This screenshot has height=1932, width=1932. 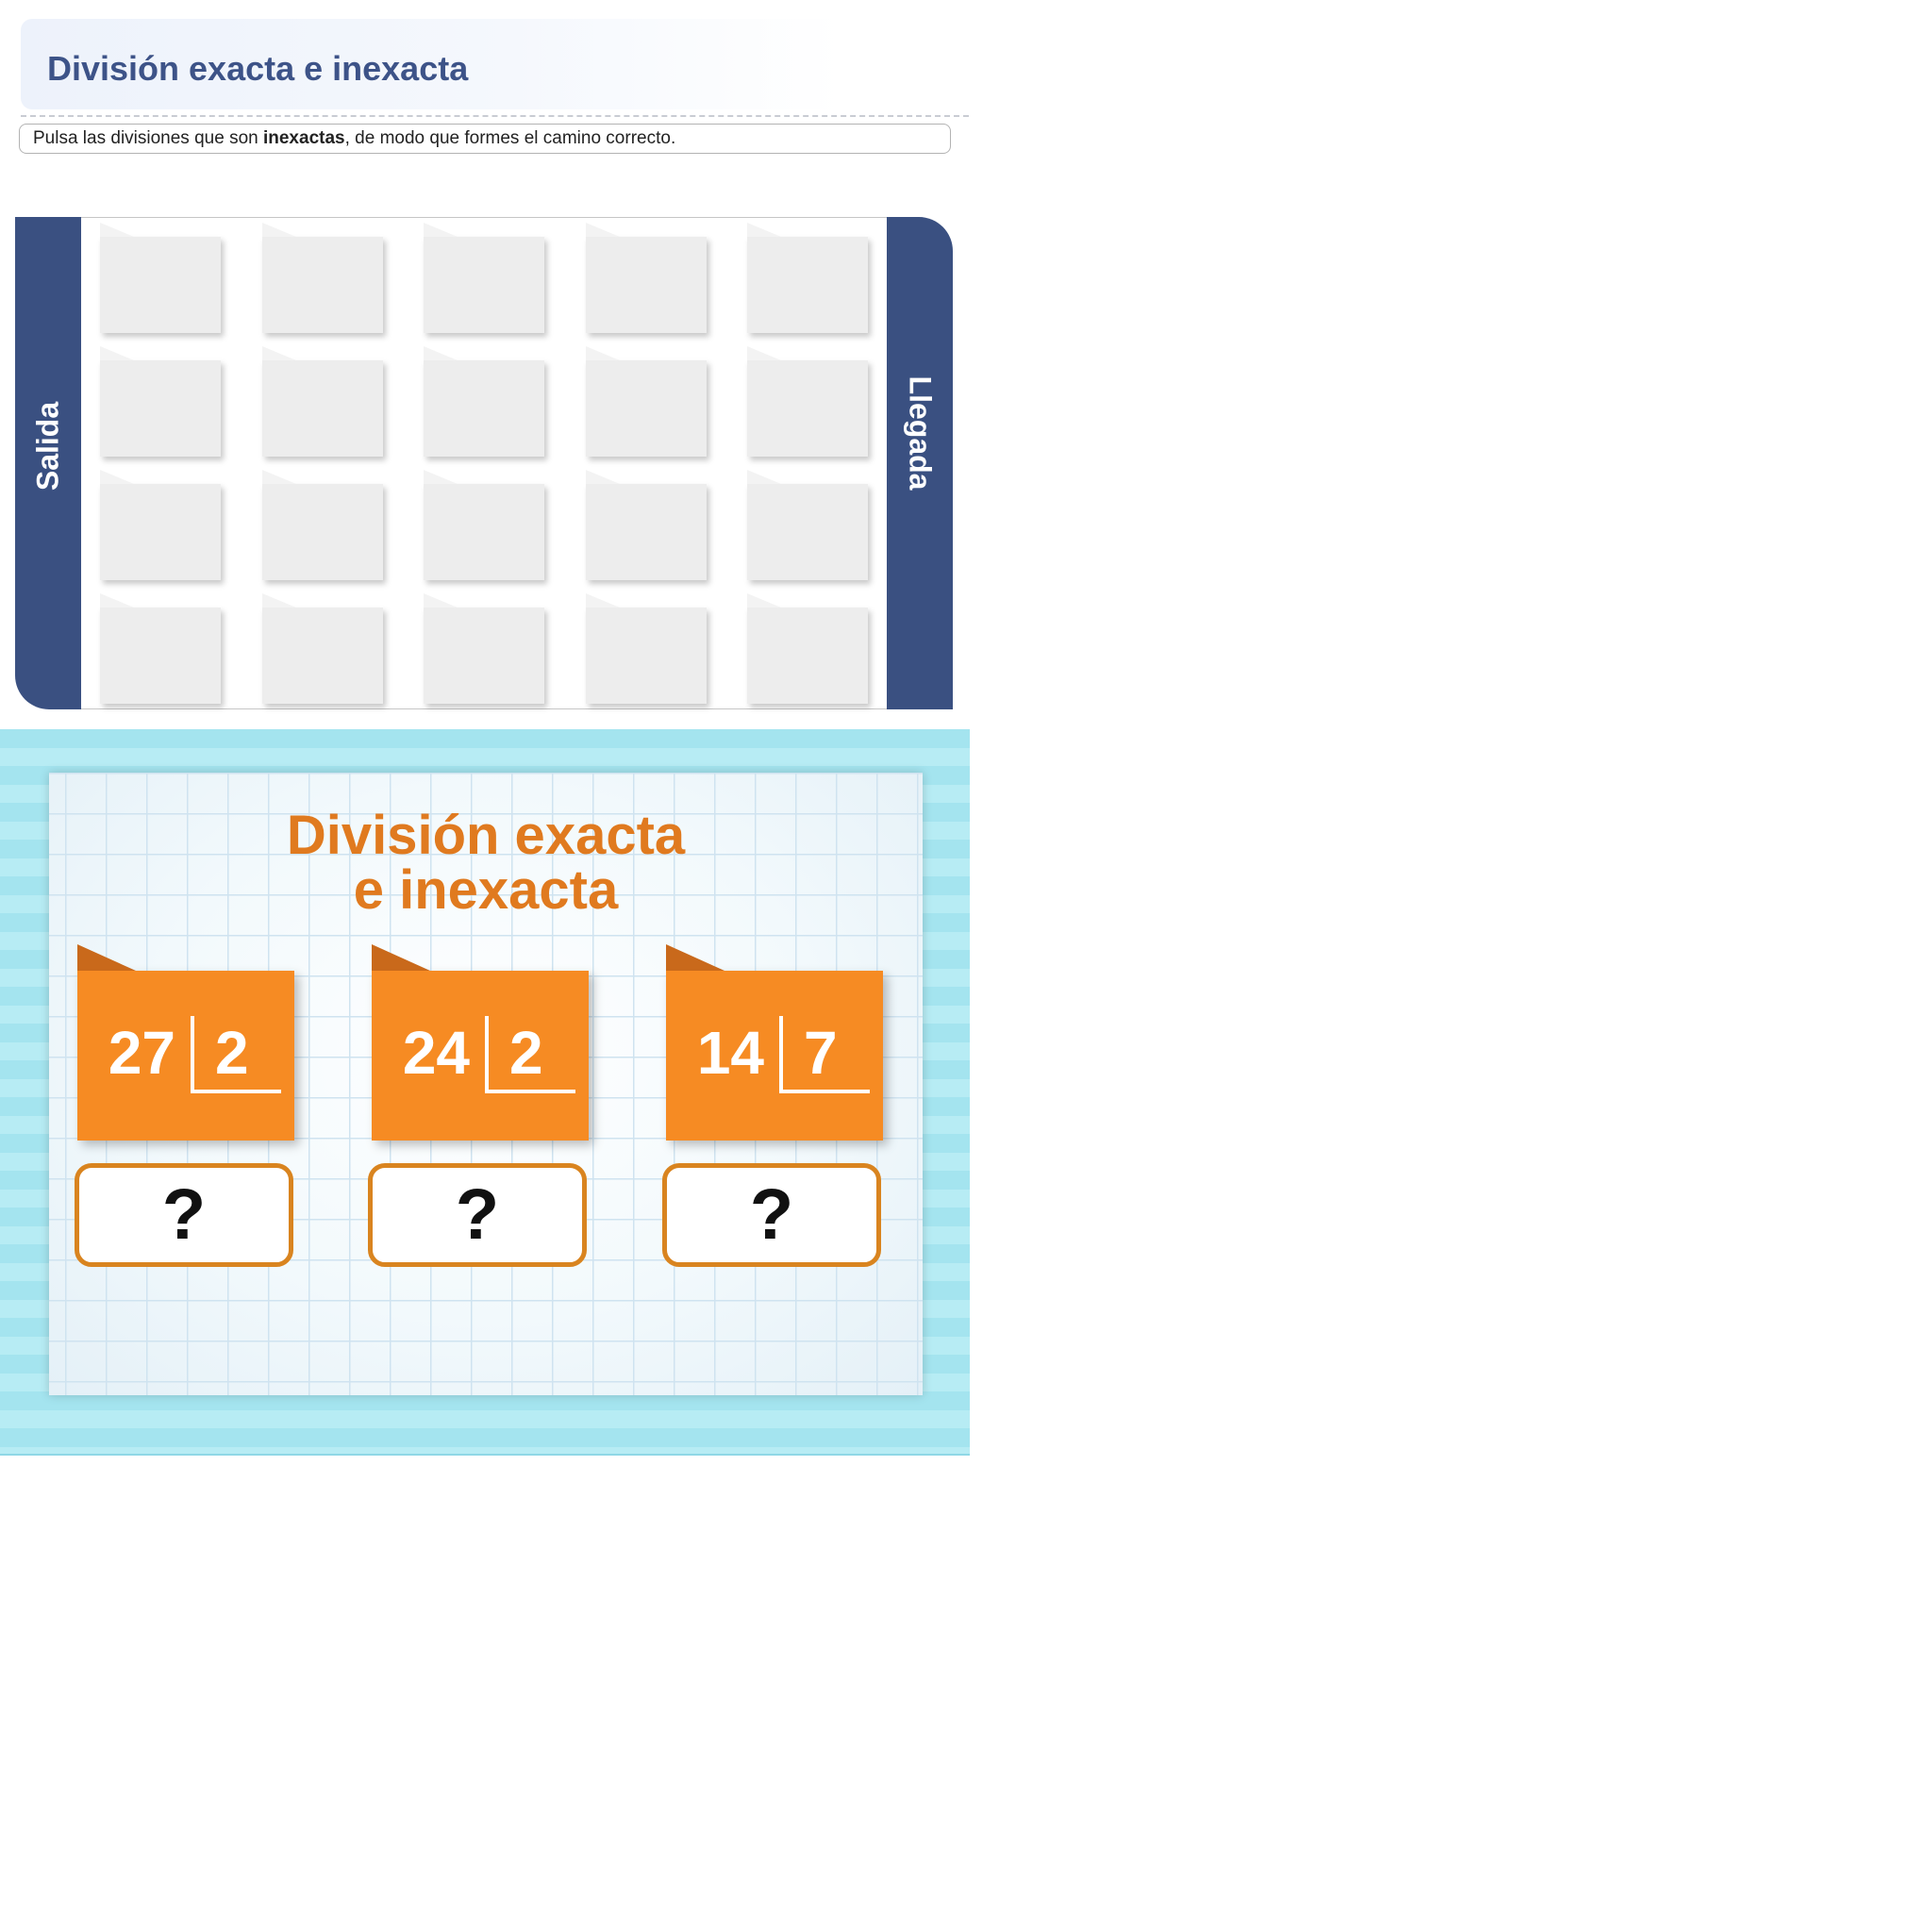 What do you see at coordinates (478, 1215) in the screenshot?
I see `answer-box-2: ?` at bounding box center [478, 1215].